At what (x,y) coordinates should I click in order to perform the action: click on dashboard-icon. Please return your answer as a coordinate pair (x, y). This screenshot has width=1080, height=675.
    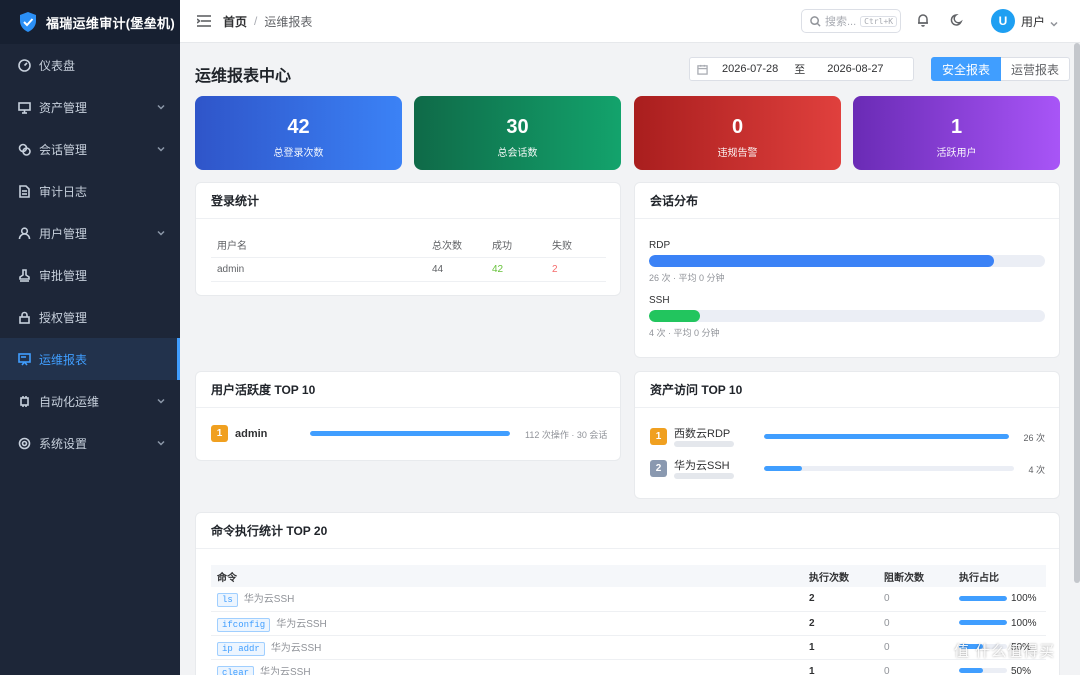
    Looking at the image, I should click on (24, 65).